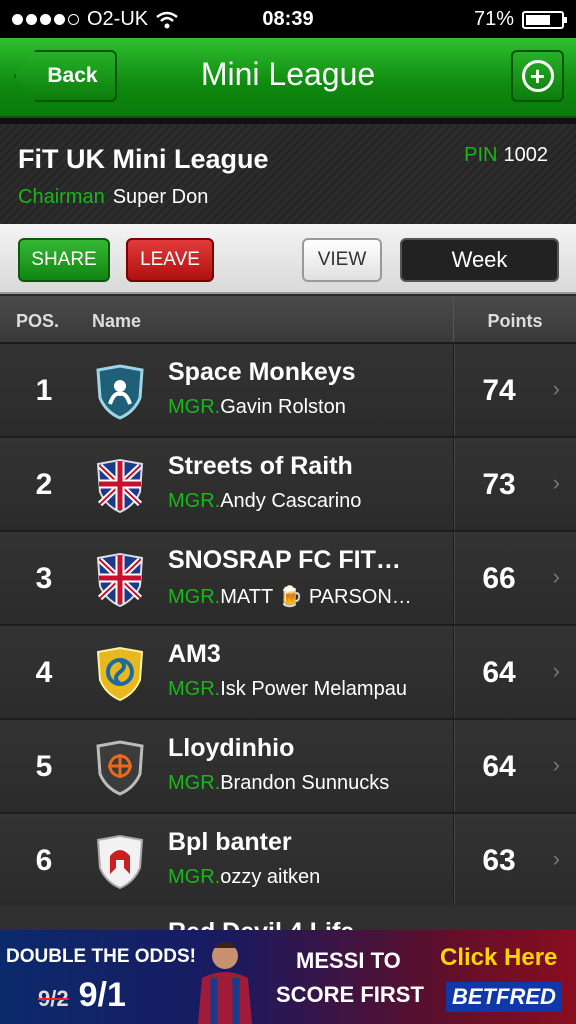 Image resolution: width=576 pixels, height=1024 pixels. I want to click on table-row-partial: Red Devil 4 Life, so click(288, 918).